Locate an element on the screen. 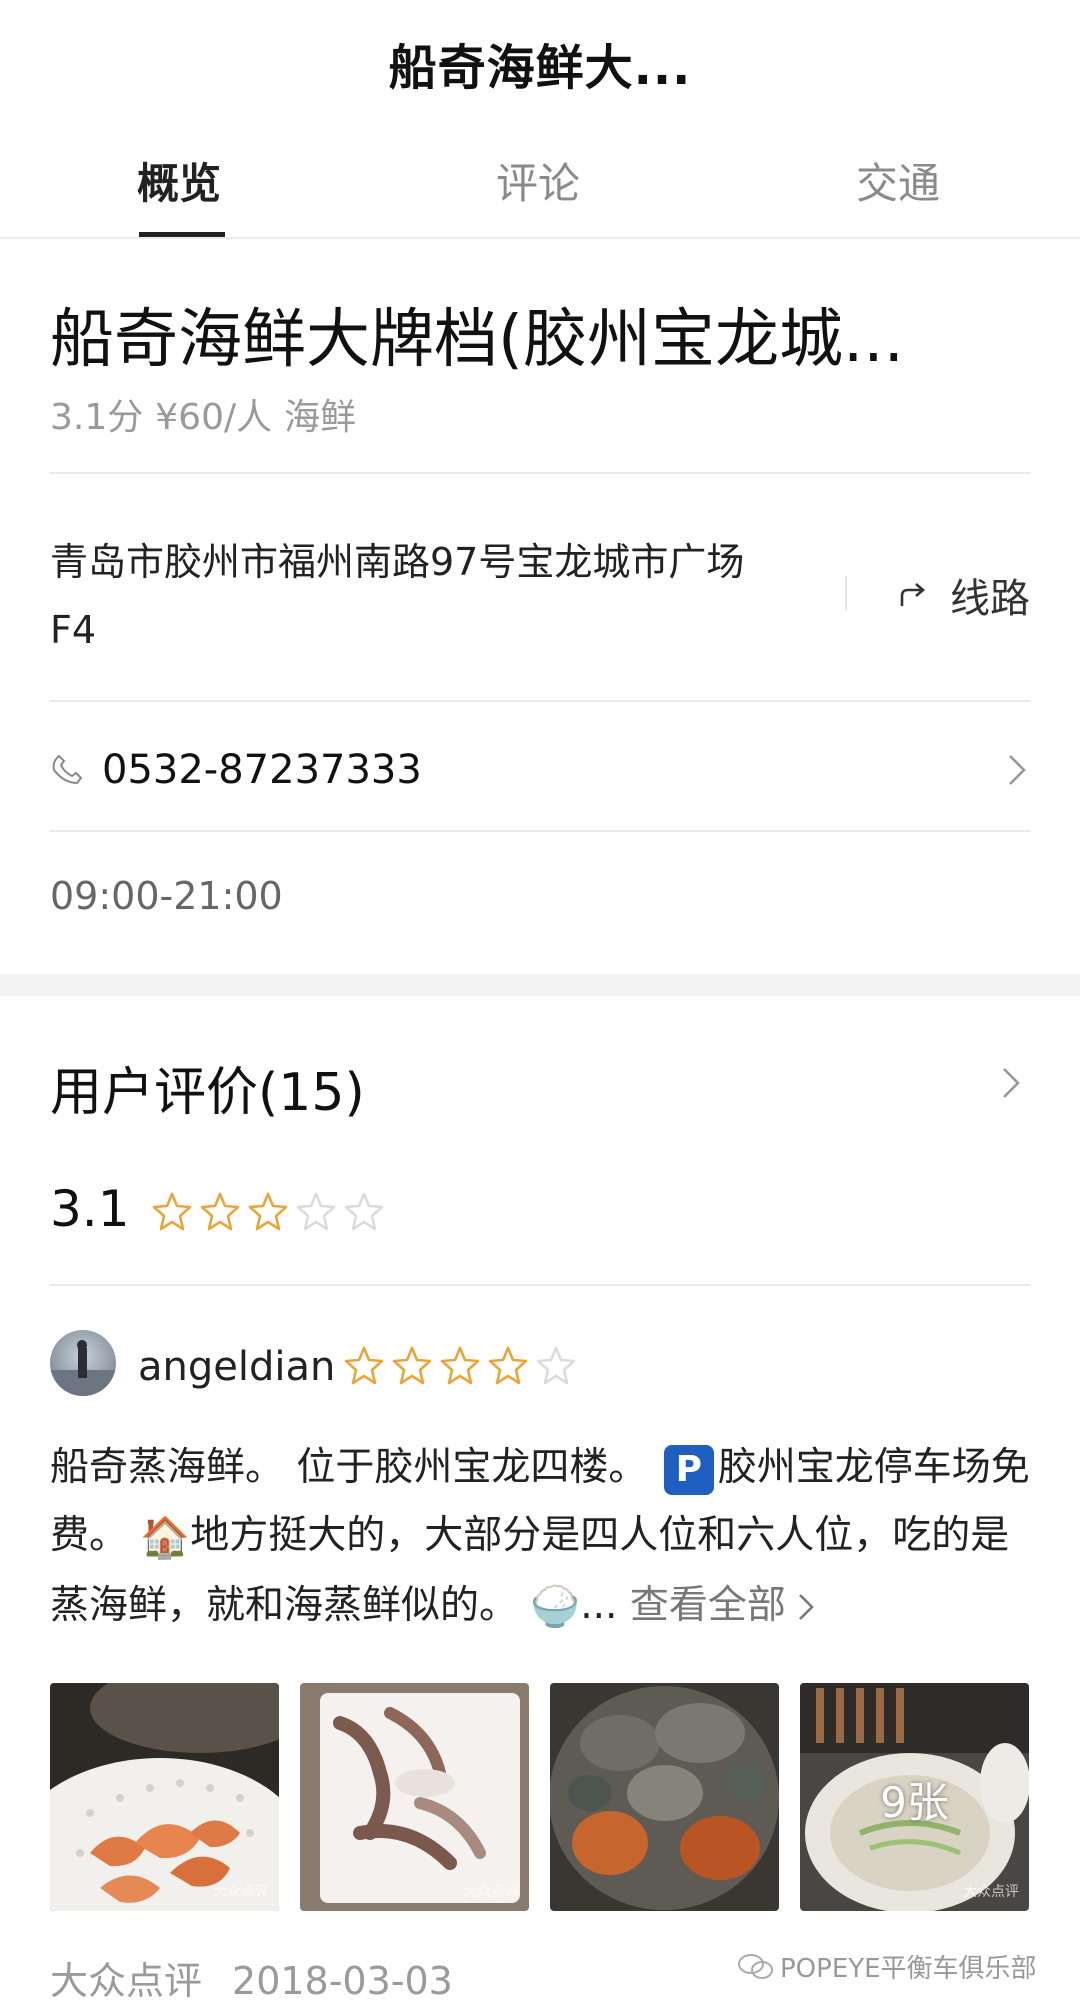 This screenshot has height=2010, width=1080. phone-number: 0532-87237333 is located at coordinates (262, 770).